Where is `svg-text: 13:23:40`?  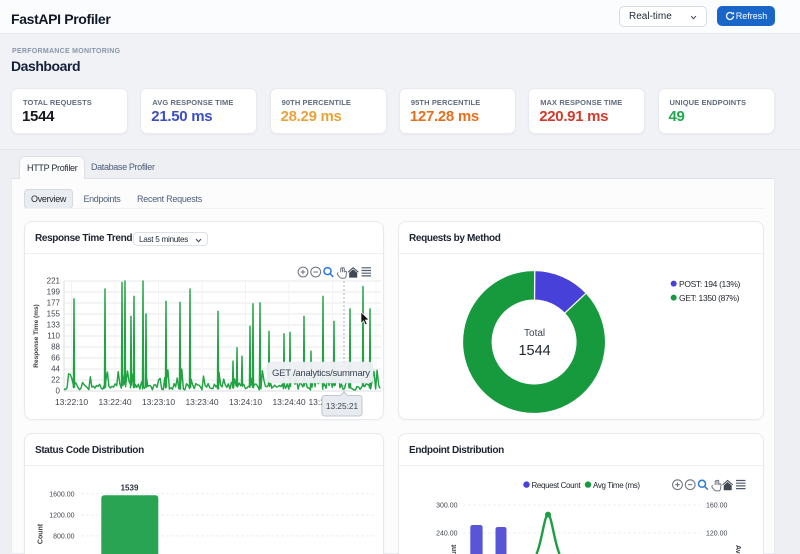 svg-text: 13:23:40 is located at coordinates (201, 402).